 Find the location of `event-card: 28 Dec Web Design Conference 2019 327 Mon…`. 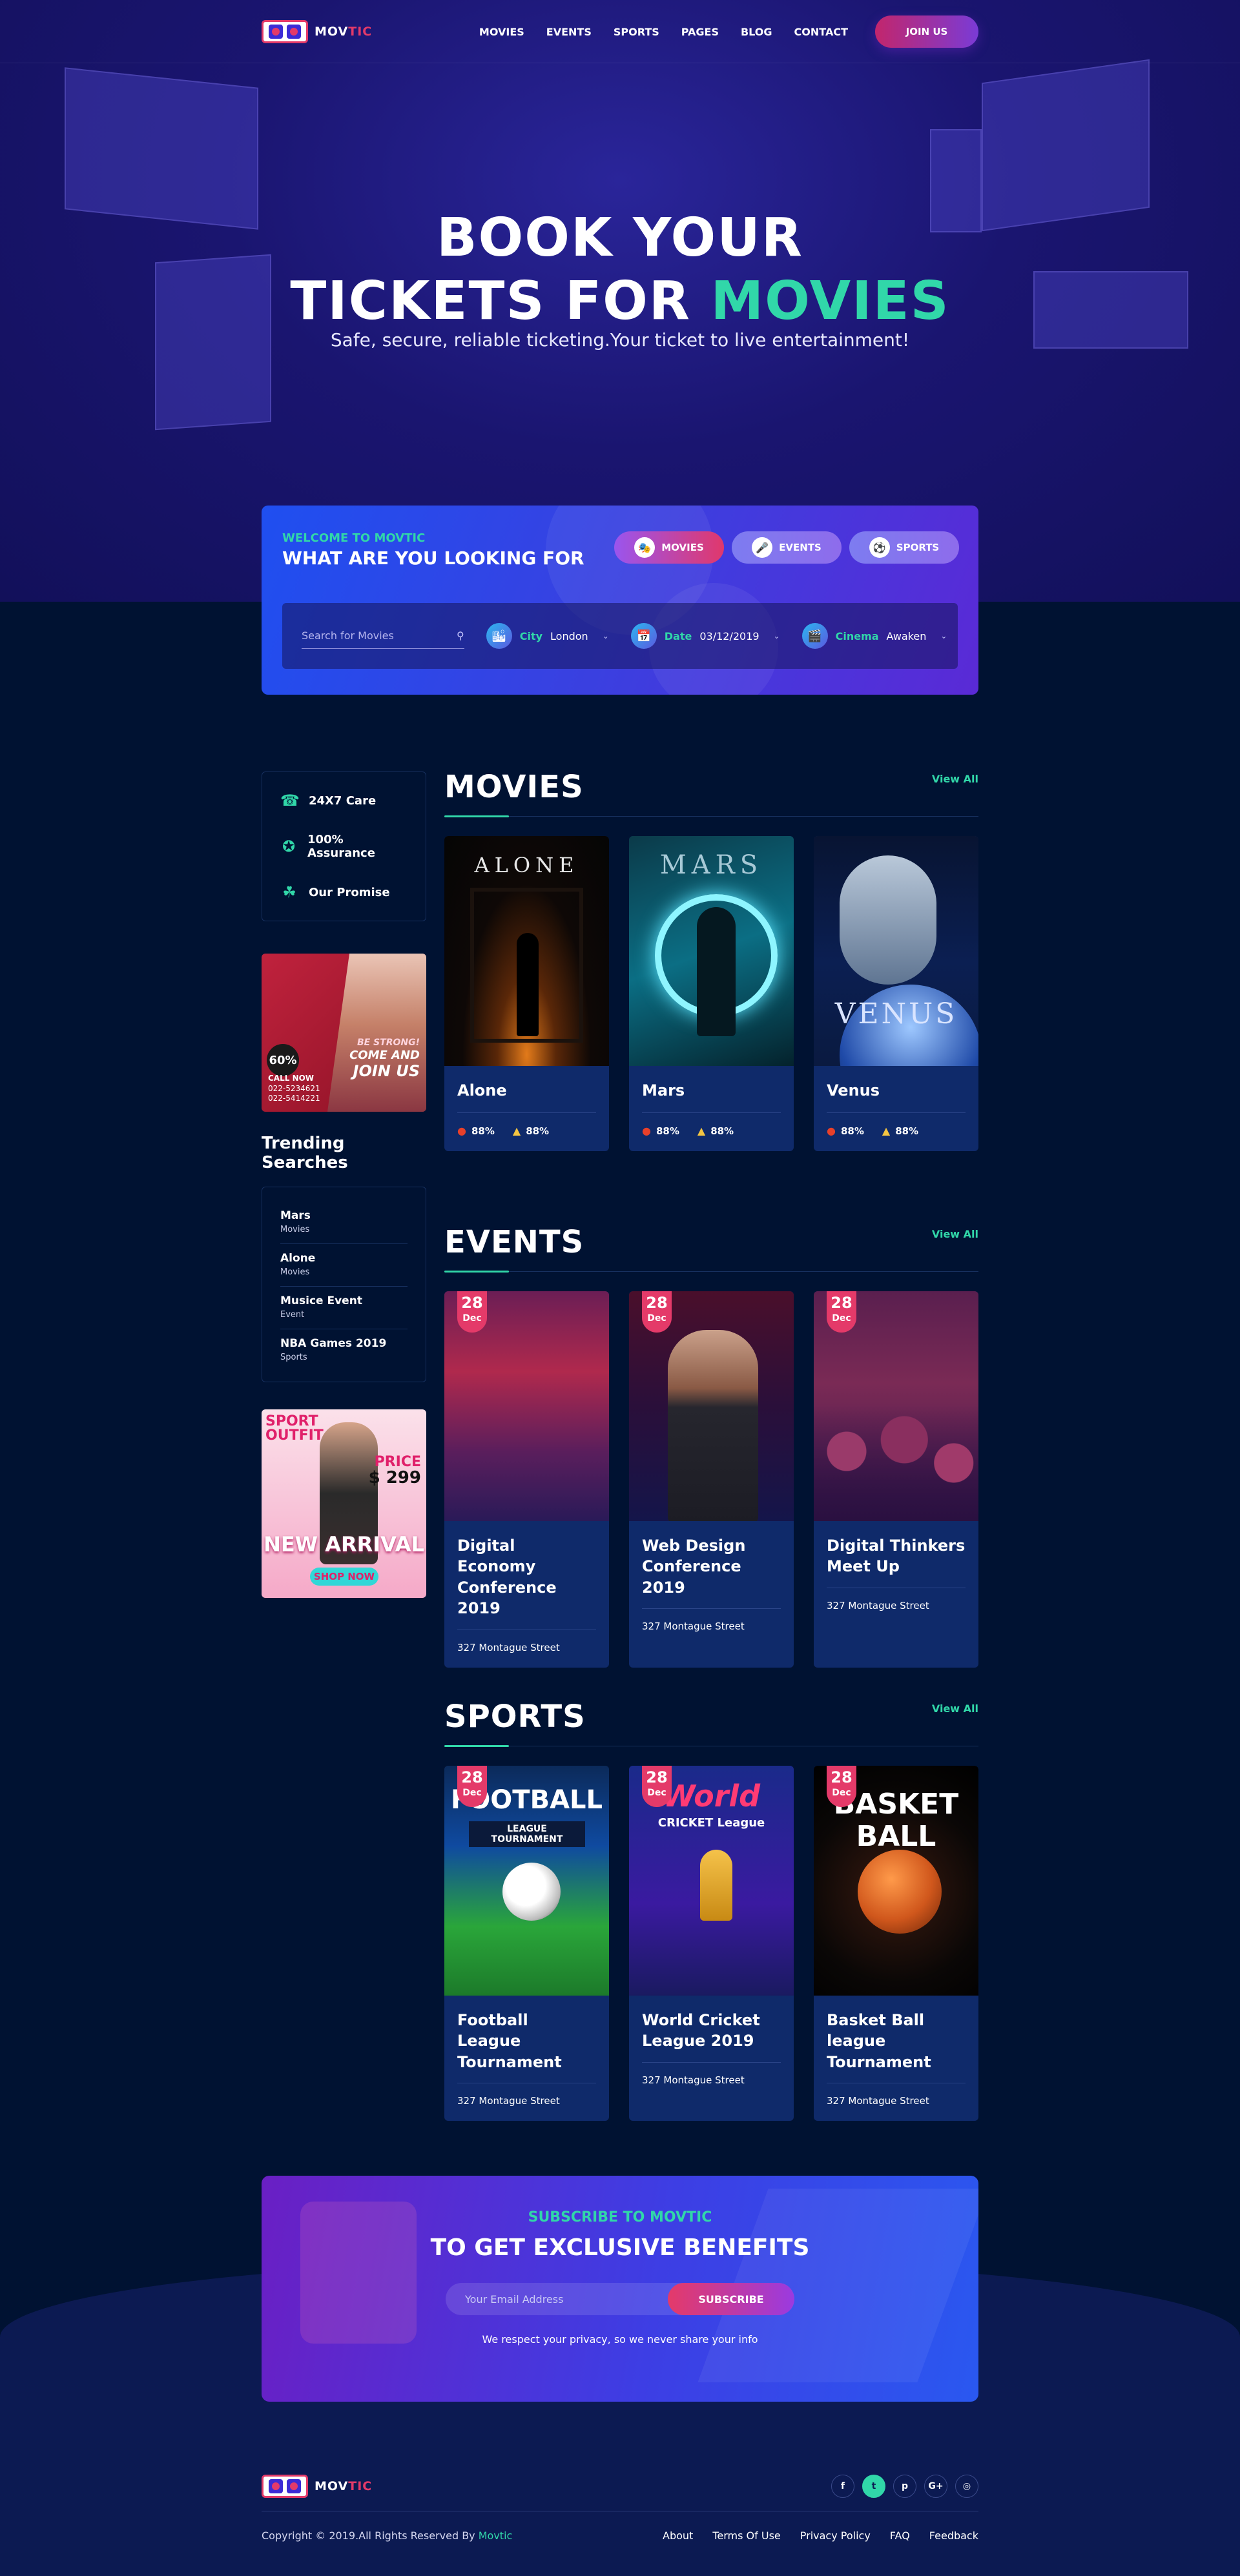

event-card: 28 Dec Web Design Conference 2019 327 Mon… is located at coordinates (712, 1479).